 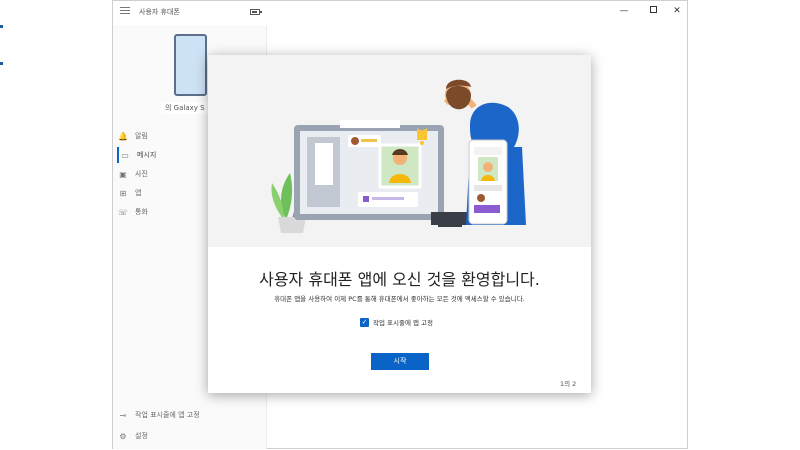 I want to click on pin-to-taskbar-checkbox-row: ✓ 작업 표시줄에 앱 고정, so click(x=396, y=322).